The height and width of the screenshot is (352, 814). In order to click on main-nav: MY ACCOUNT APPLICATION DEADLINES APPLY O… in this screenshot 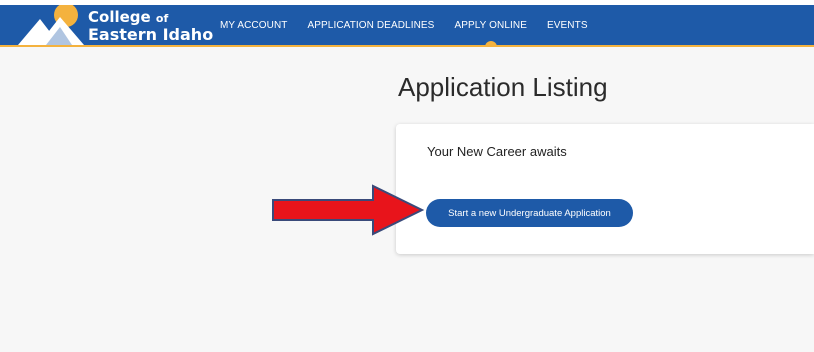, I will do `click(414, 26)`.